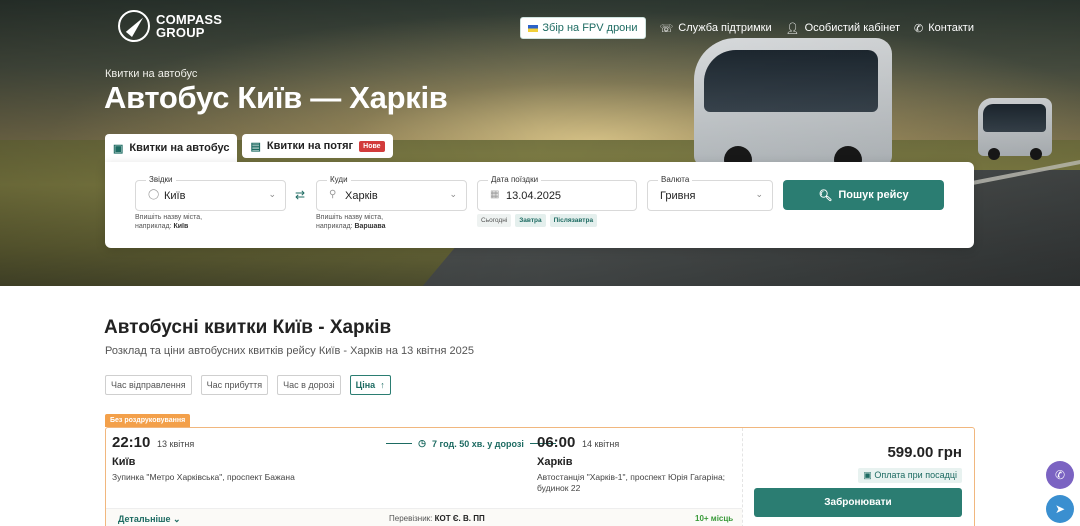 This screenshot has width=1080, height=526. Describe the element at coordinates (1060, 509) in the screenshot. I see `telegram-icon: ➤` at that location.